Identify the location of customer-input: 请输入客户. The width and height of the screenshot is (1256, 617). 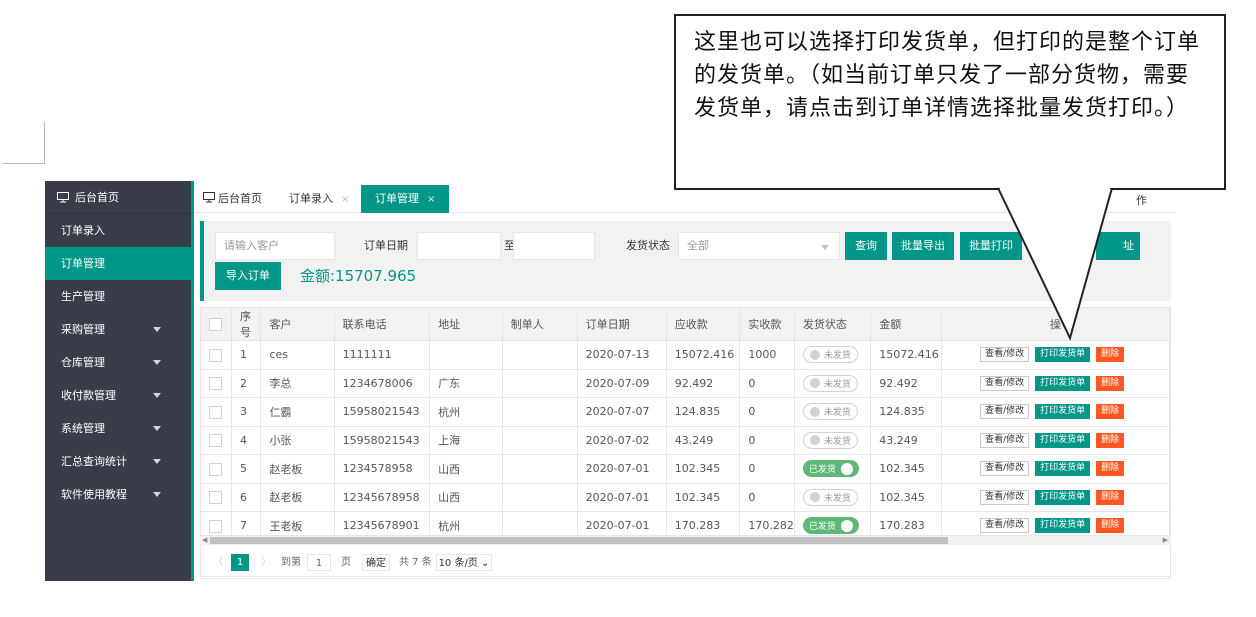
(275, 246).